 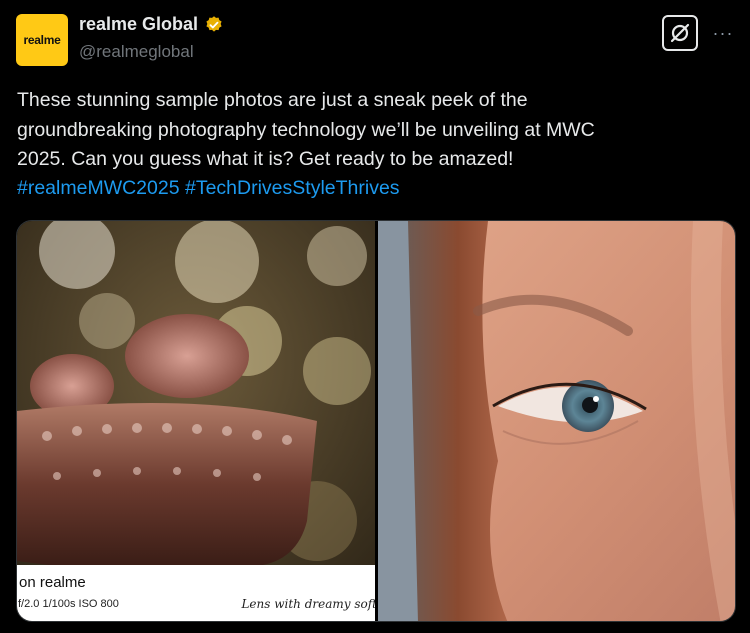 I want to click on grok-icon, so click(x=680, y=33).